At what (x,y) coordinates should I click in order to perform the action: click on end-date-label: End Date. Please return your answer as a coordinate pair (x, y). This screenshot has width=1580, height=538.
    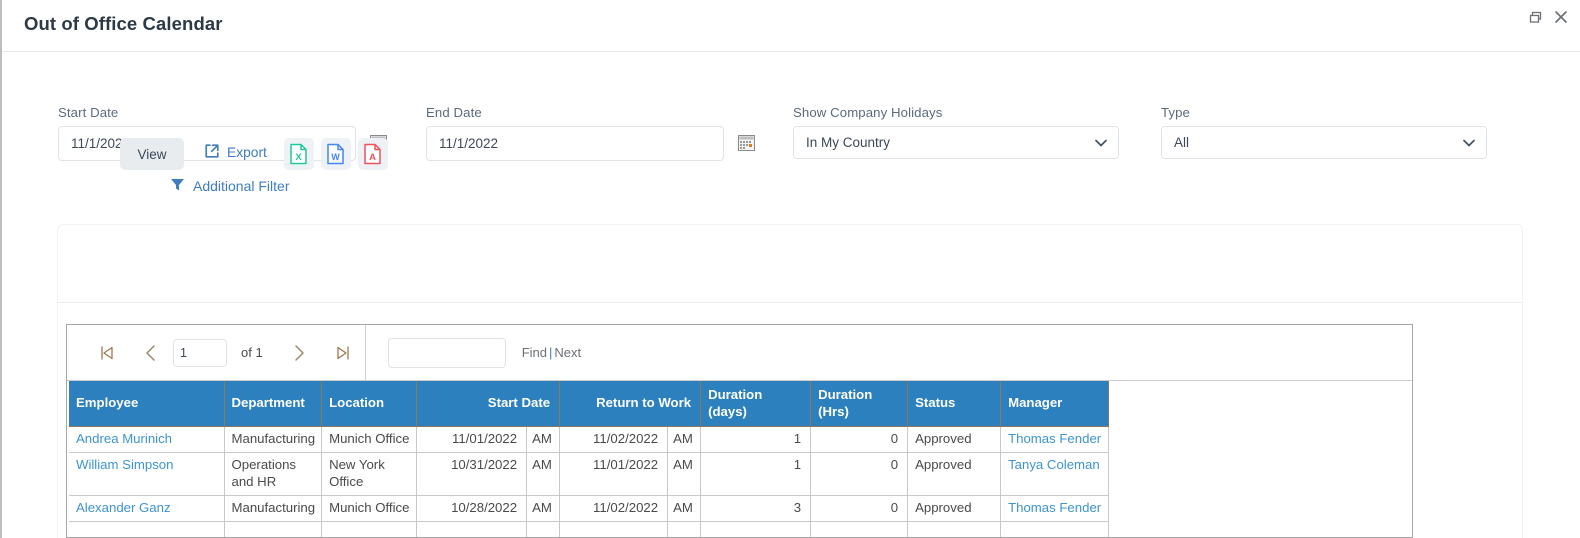
    Looking at the image, I should click on (454, 112).